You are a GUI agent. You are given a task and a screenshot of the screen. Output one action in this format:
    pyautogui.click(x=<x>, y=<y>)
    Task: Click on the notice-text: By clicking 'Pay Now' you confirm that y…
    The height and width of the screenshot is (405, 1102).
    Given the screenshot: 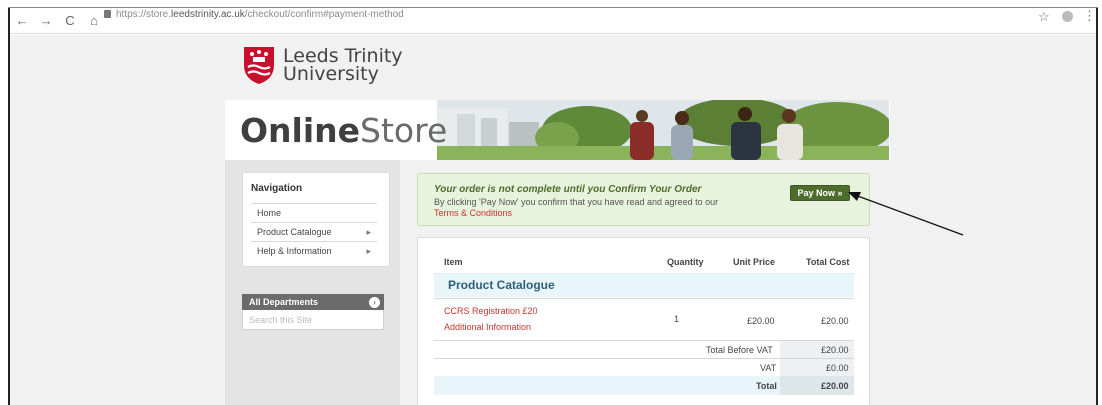 What is the action you would take?
    pyautogui.click(x=579, y=208)
    